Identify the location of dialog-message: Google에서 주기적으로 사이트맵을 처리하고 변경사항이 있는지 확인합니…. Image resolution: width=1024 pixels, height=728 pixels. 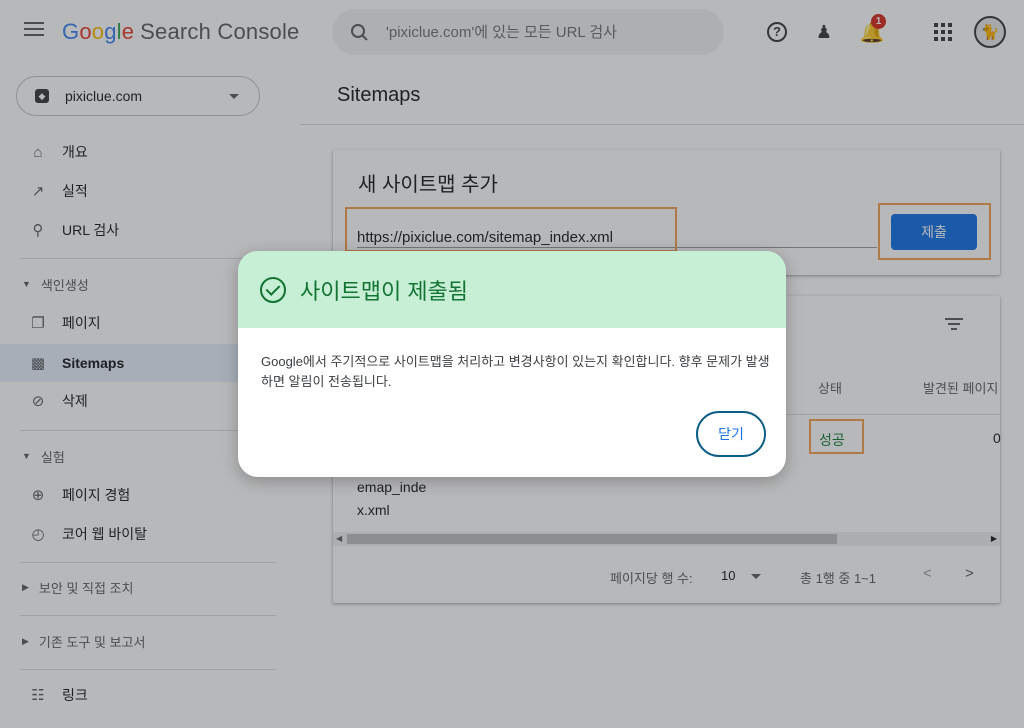
(515, 371).